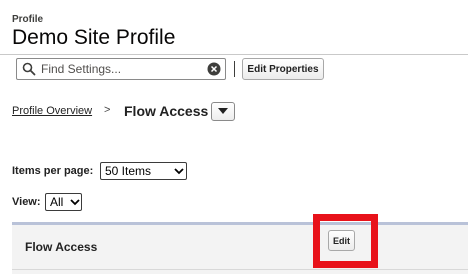 The height and width of the screenshot is (274, 468). Describe the element at coordinates (53, 171) in the screenshot. I see `items-per-page-label: Items per page:` at that location.